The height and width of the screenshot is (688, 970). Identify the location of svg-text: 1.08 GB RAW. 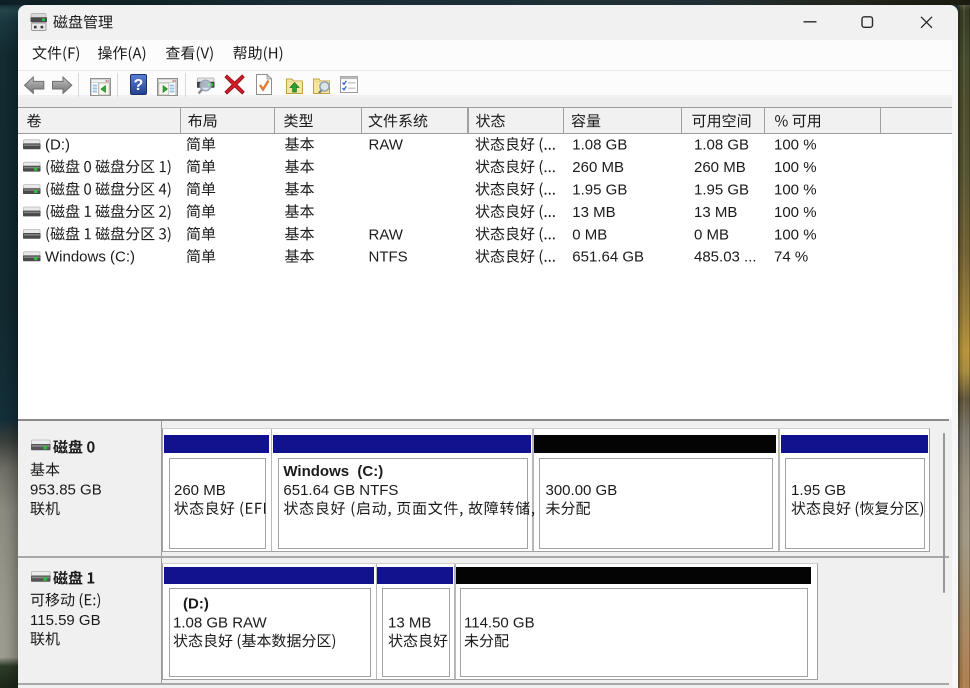
(220, 622).